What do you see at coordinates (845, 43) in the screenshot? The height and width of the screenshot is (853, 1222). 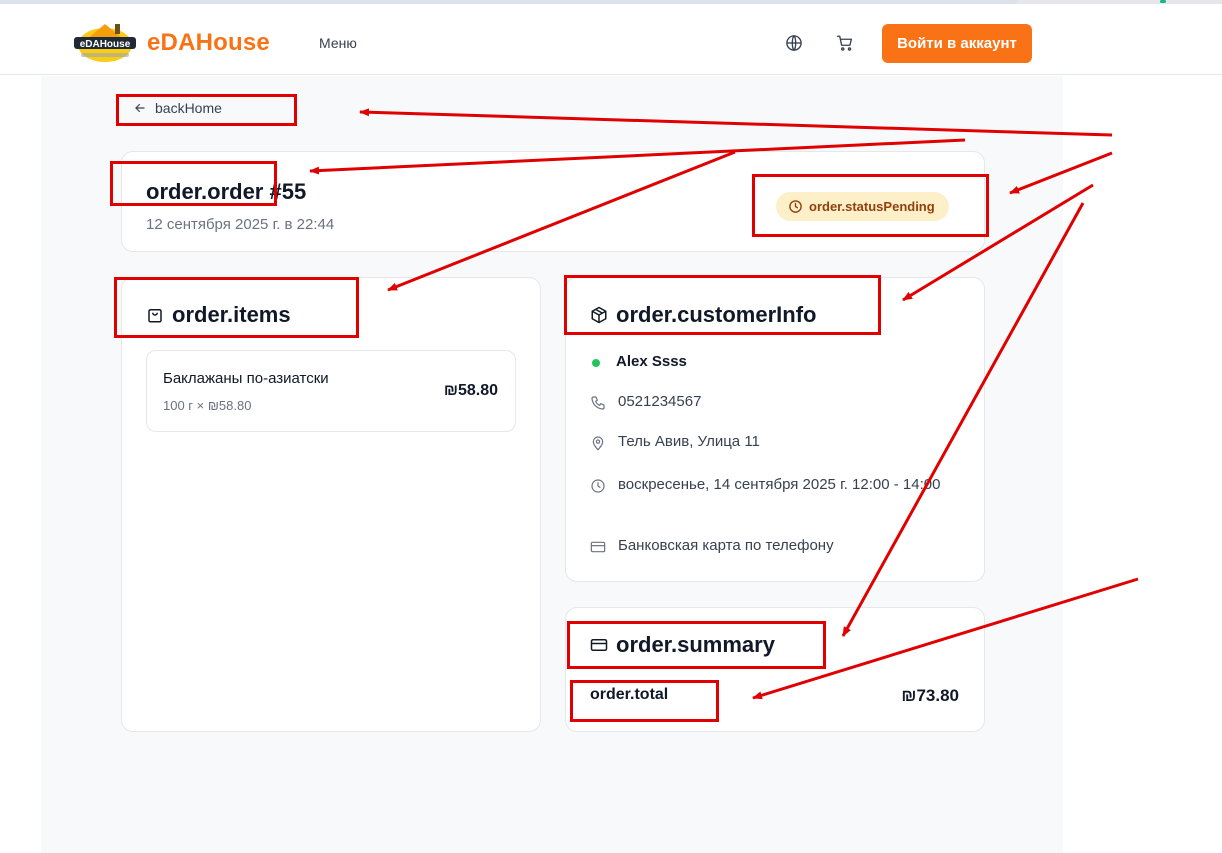 I see `cart-icon` at bounding box center [845, 43].